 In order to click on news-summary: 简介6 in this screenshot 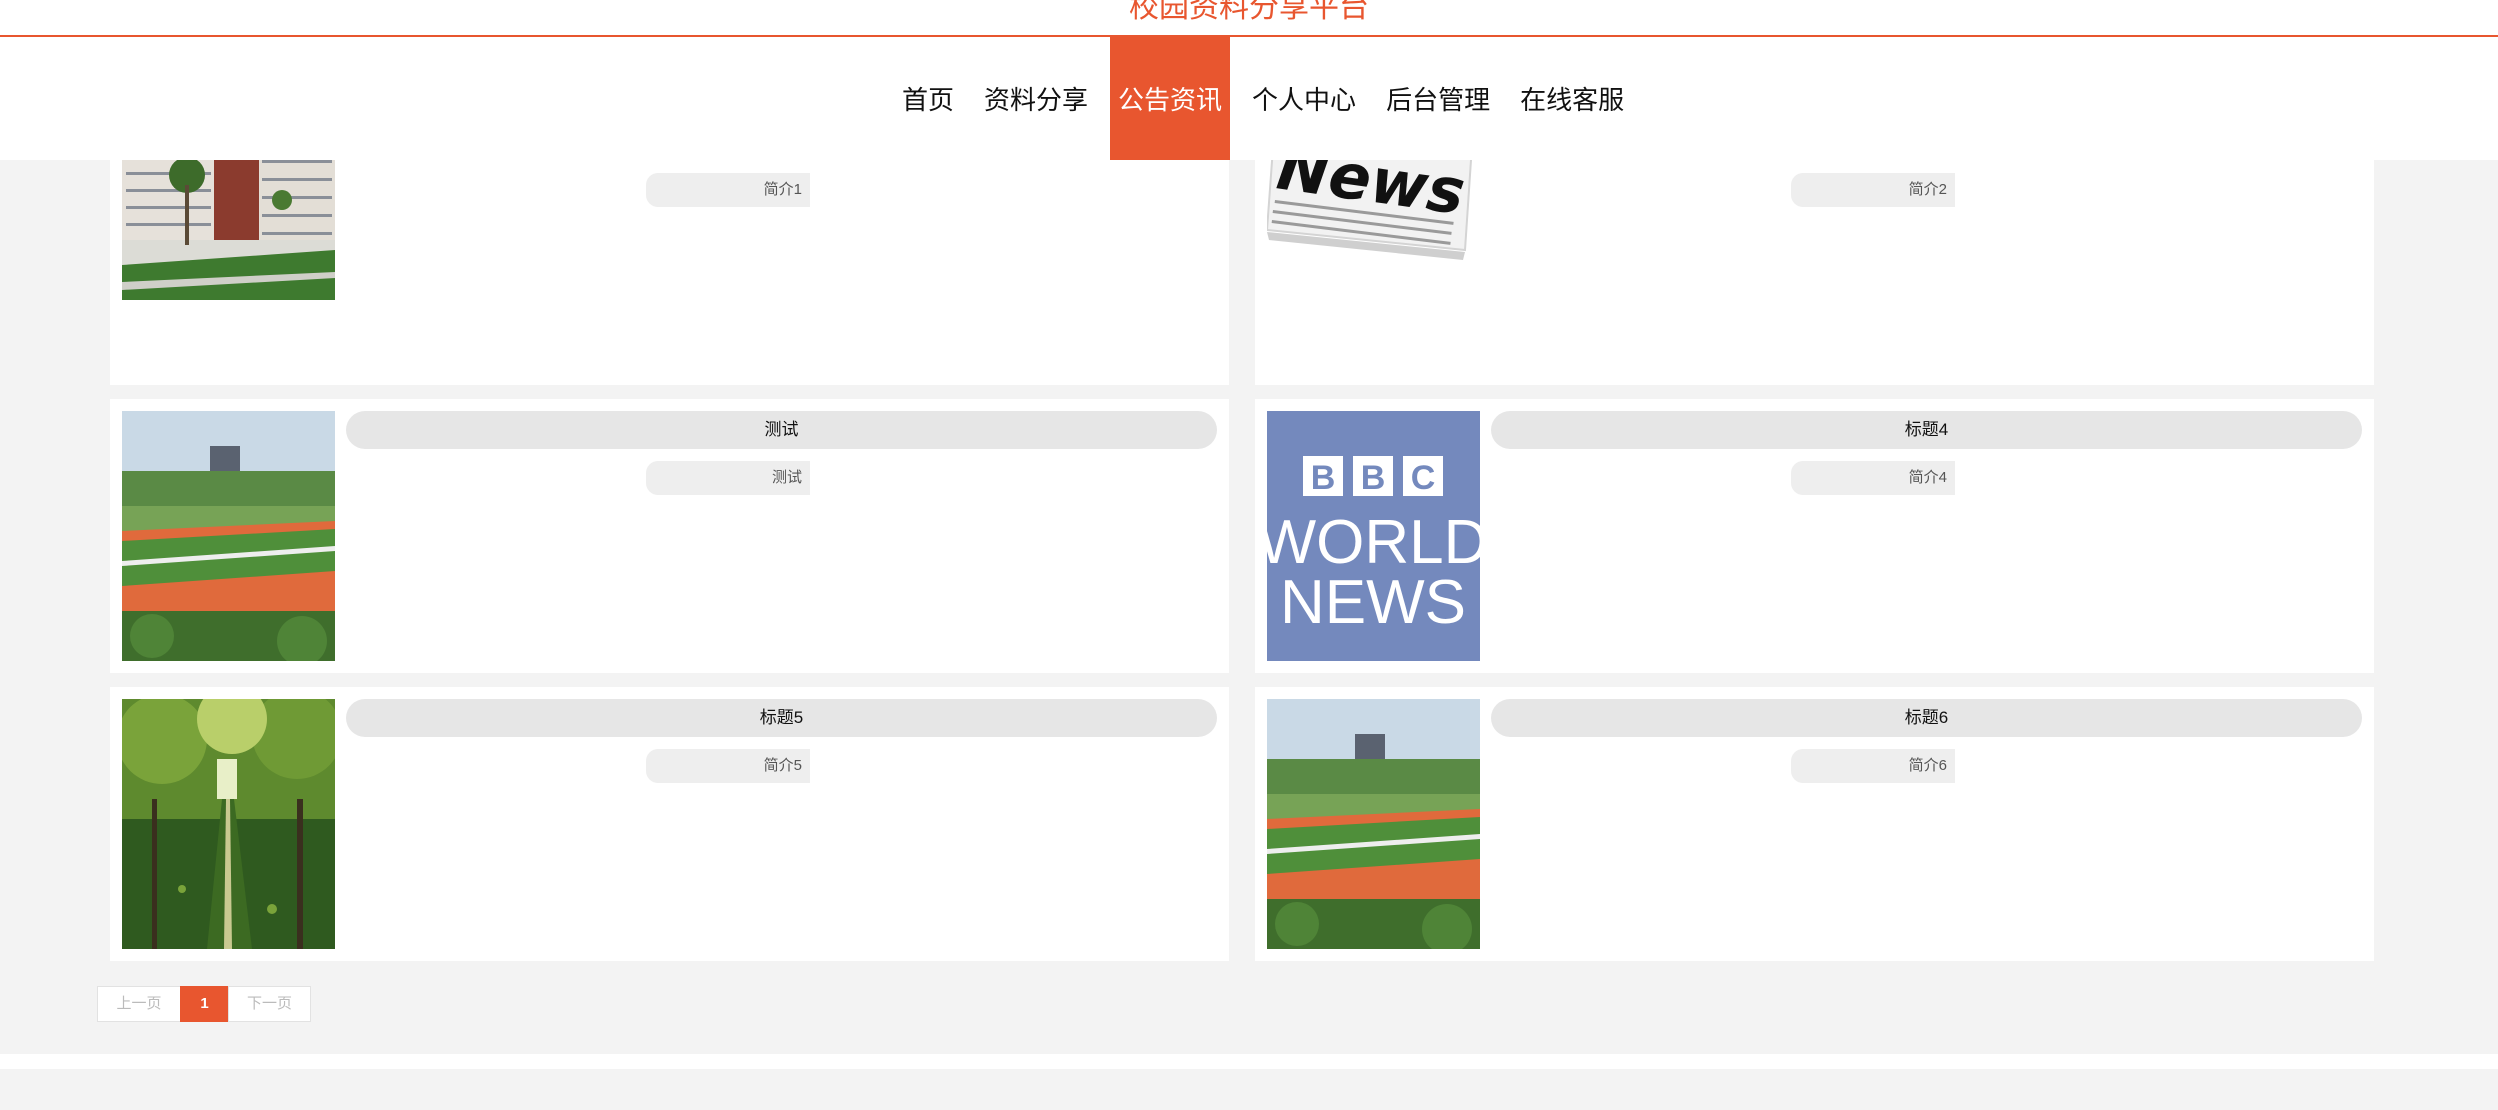, I will do `click(1873, 766)`.